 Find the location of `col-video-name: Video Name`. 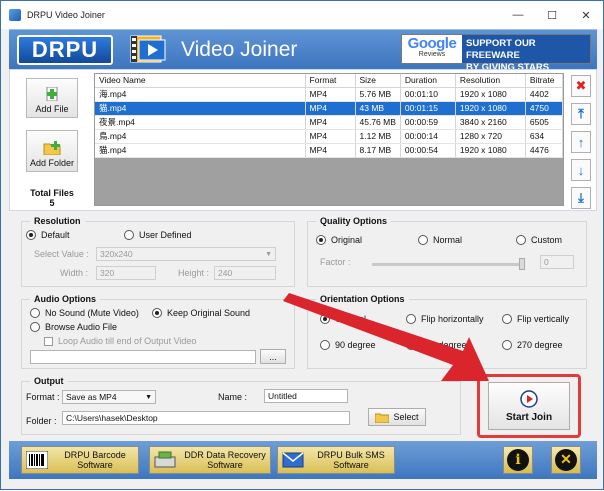

col-video-name: Video Name is located at coordinates (200, 81).